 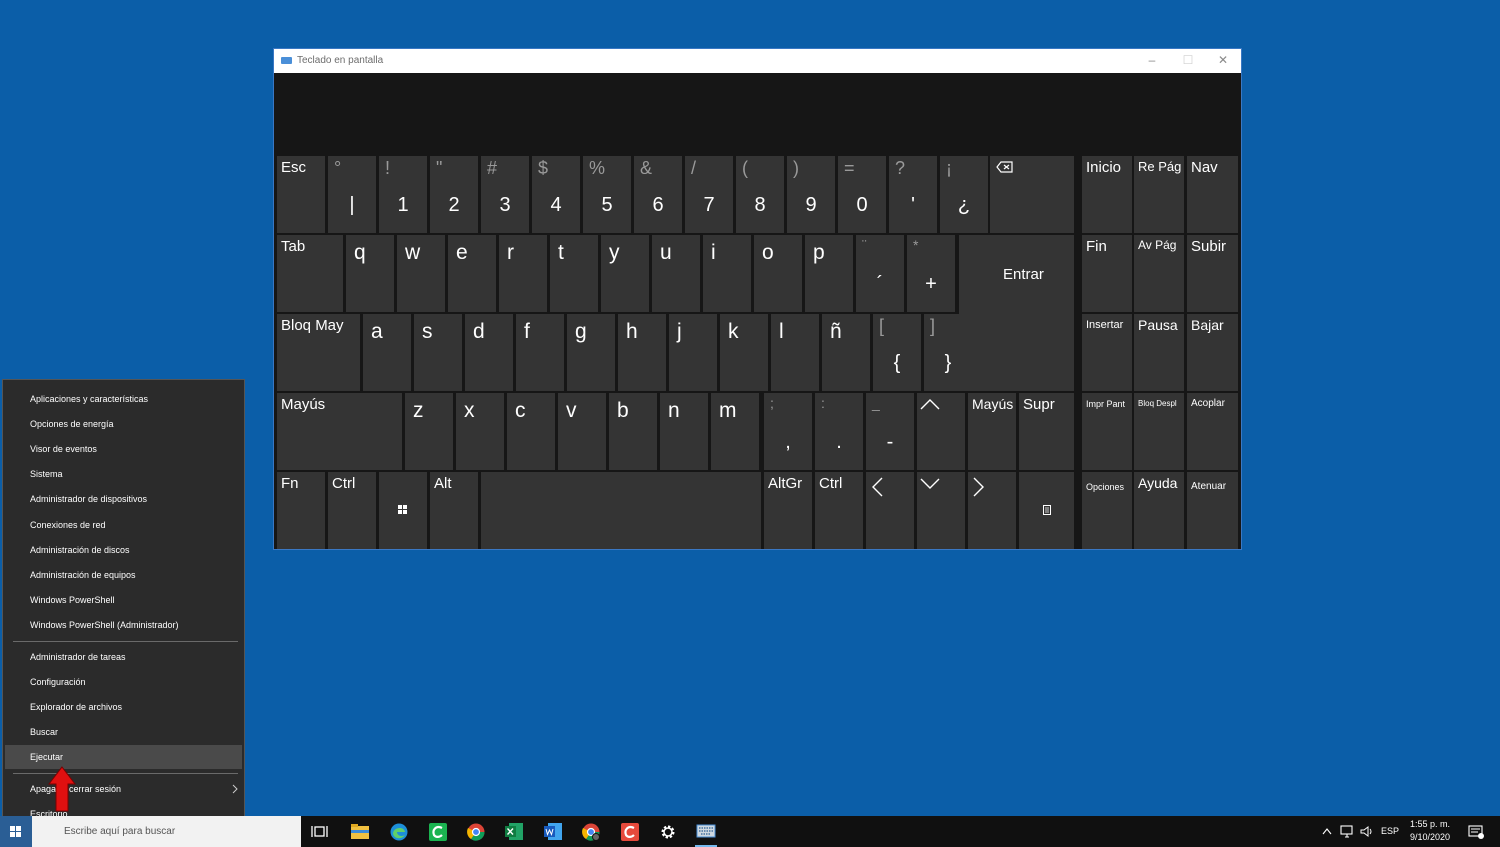 I want to click on key-space, so click(x=621, y=510).